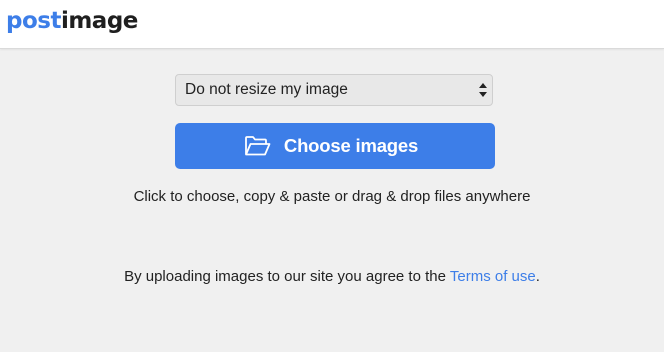 This screenshot has width=664, height=352. What do you see at coordinates (99, 21) in the screenshot?
I see `logo-text-image: image` at bounding box center [99, 21].